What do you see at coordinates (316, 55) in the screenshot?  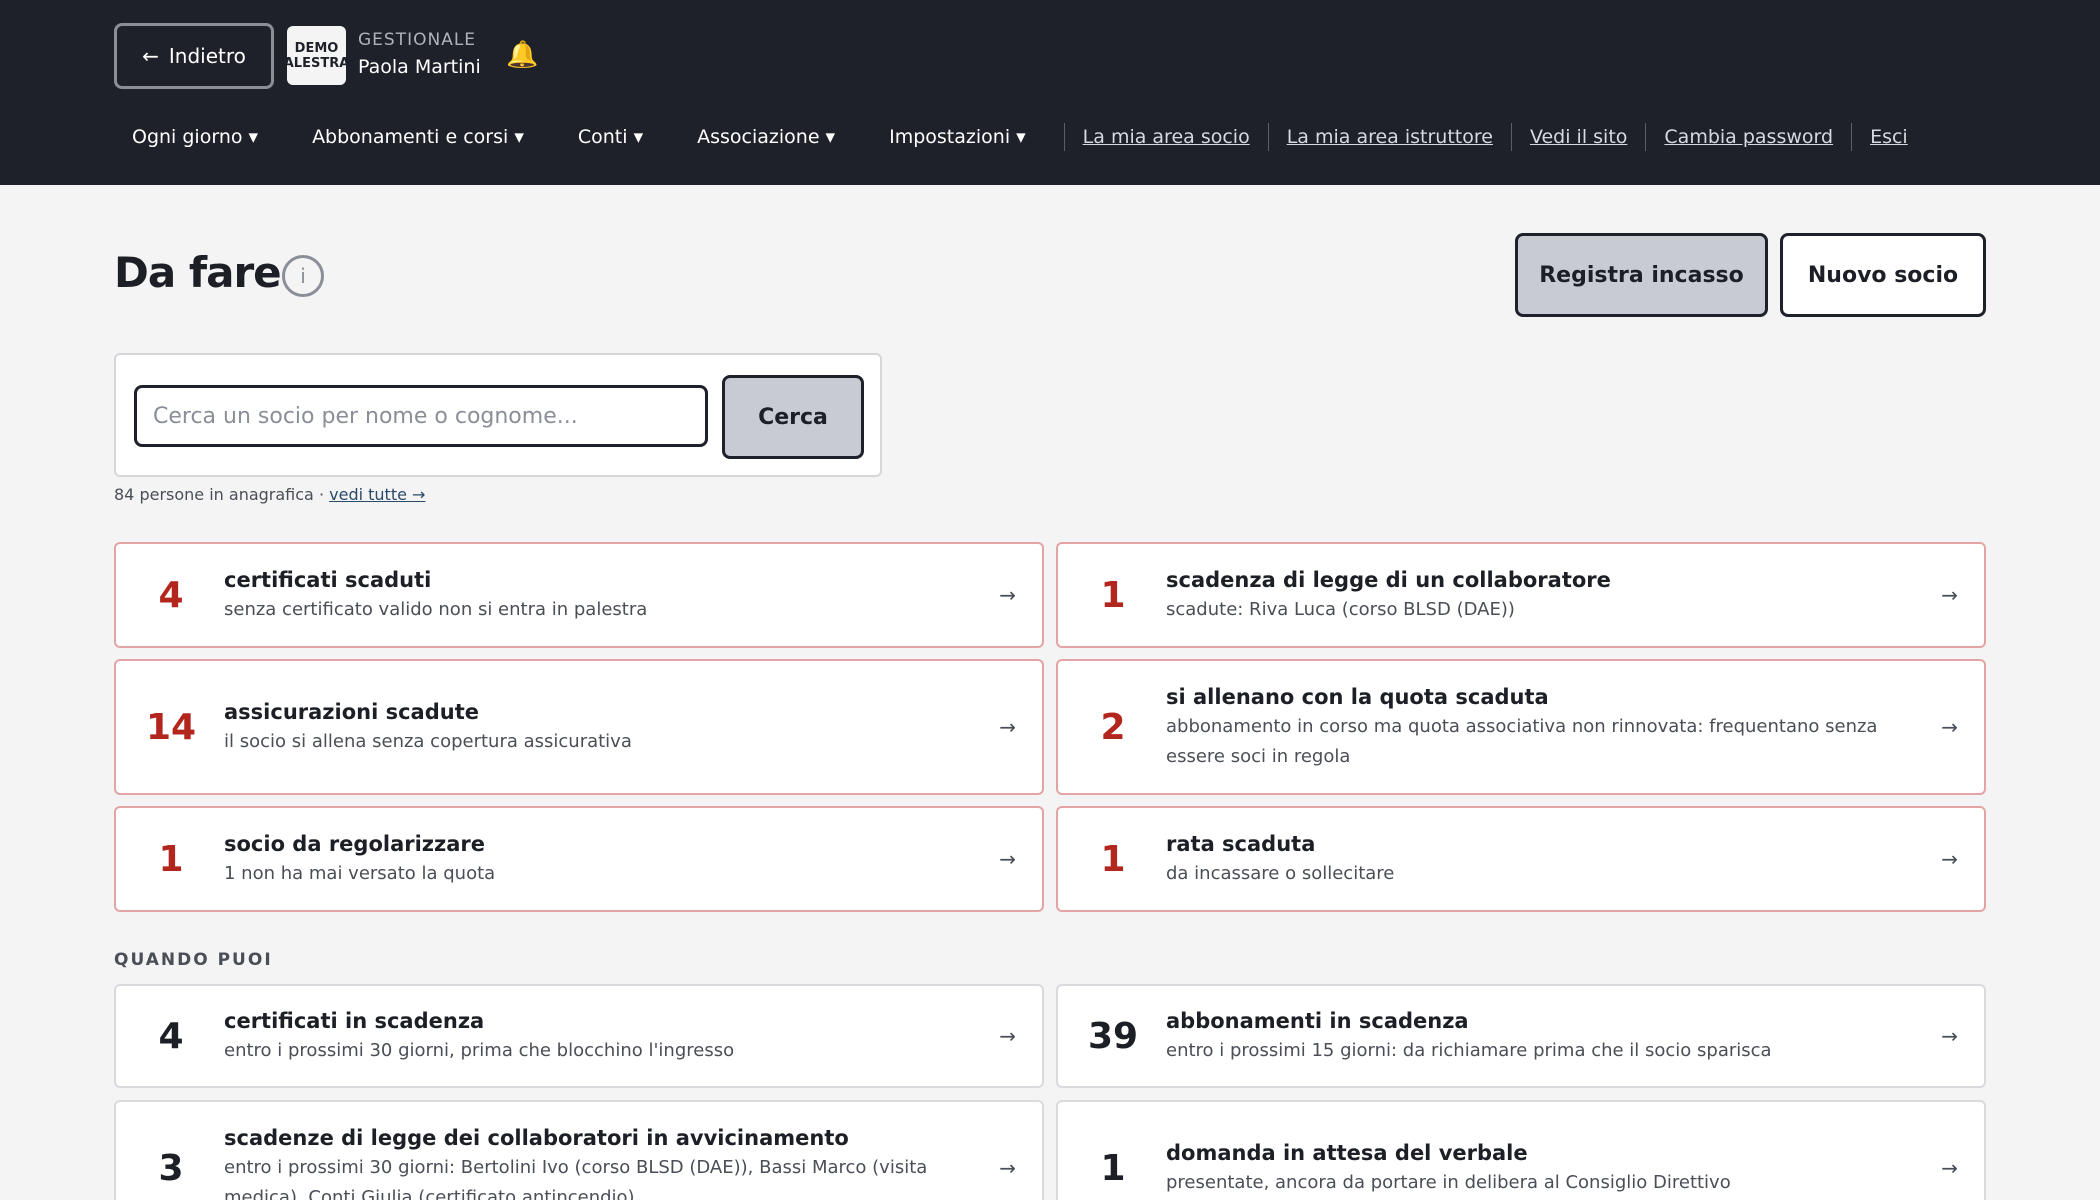 I see `logo: DEMO ALESTRA` at bounding box center [316, 55].